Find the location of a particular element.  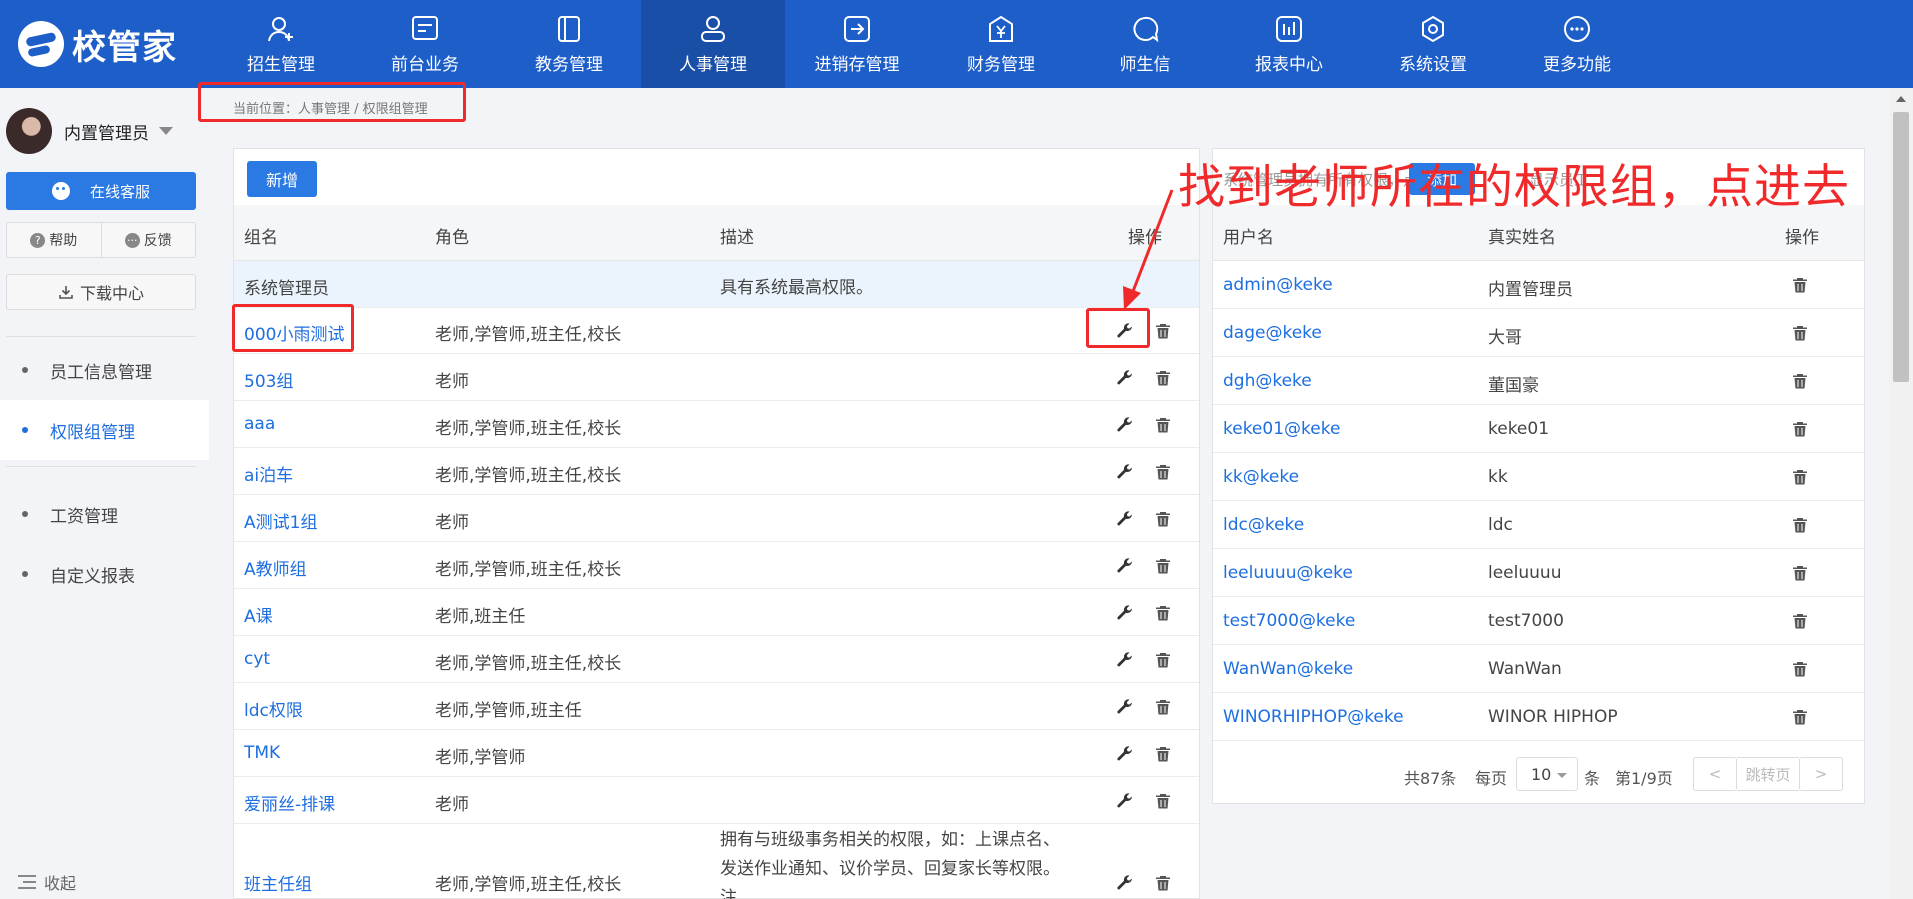

scrollbar-thumb is located at coordinates (1901, 247).